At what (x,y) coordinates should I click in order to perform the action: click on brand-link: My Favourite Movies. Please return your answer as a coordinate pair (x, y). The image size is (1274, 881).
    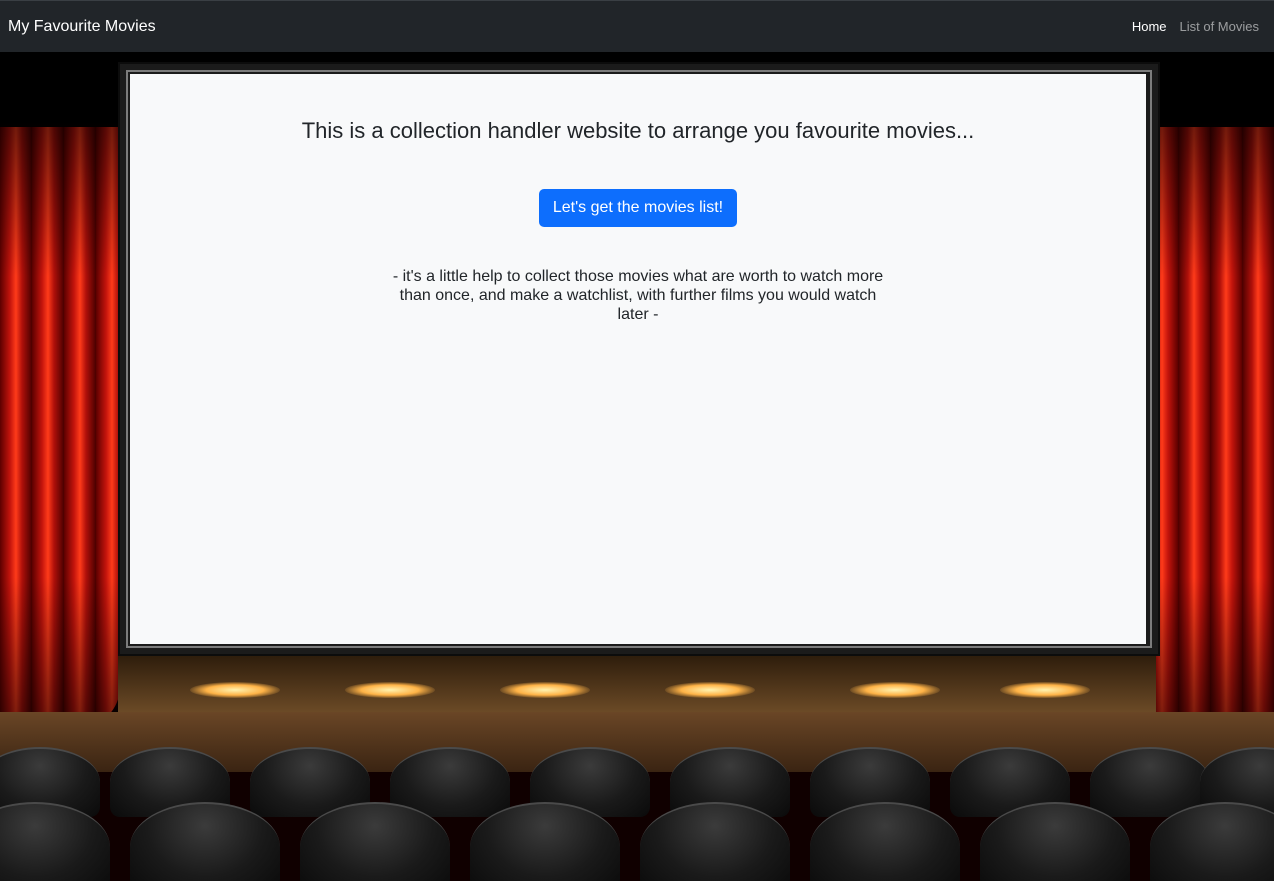
    Looking at the image, I should click on (82, 27).